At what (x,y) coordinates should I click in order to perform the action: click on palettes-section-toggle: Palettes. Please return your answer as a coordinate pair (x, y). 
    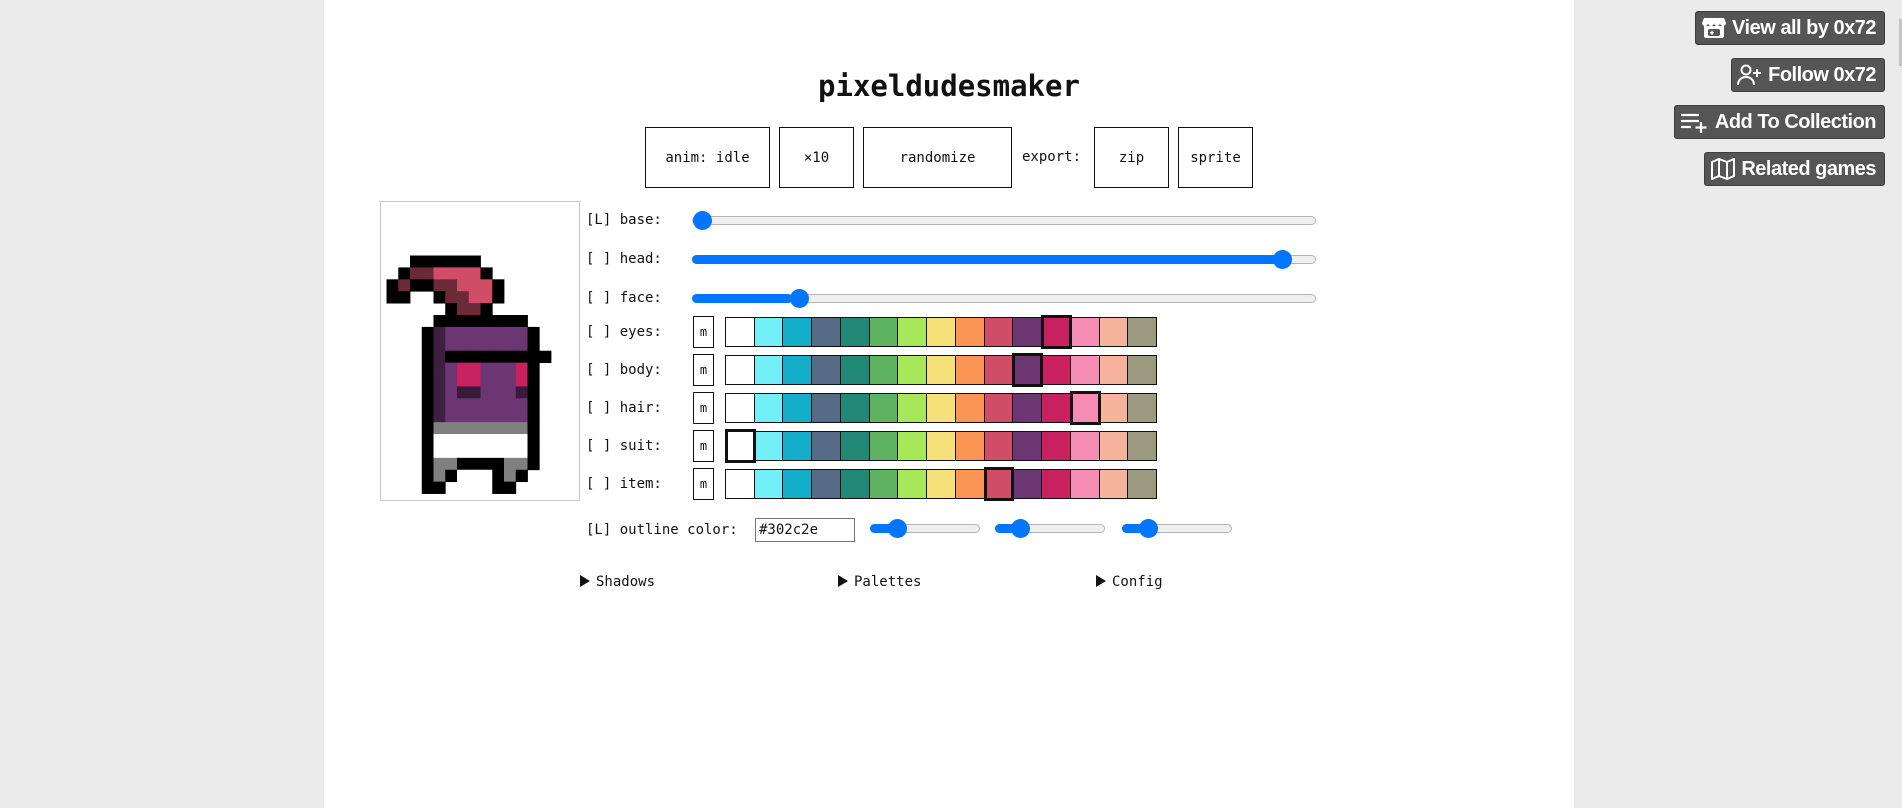
    Looking at the image, I should click on (879, 582).